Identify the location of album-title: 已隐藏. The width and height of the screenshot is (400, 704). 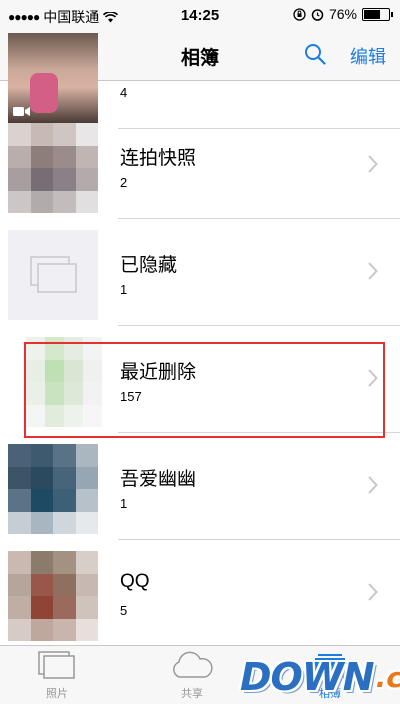
(149, 265).